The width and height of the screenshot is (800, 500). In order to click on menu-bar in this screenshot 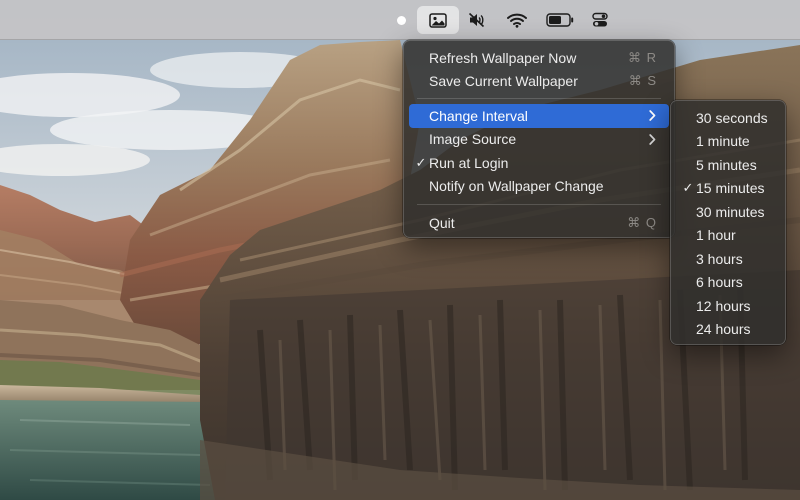, I will do `click(400, 20)`.